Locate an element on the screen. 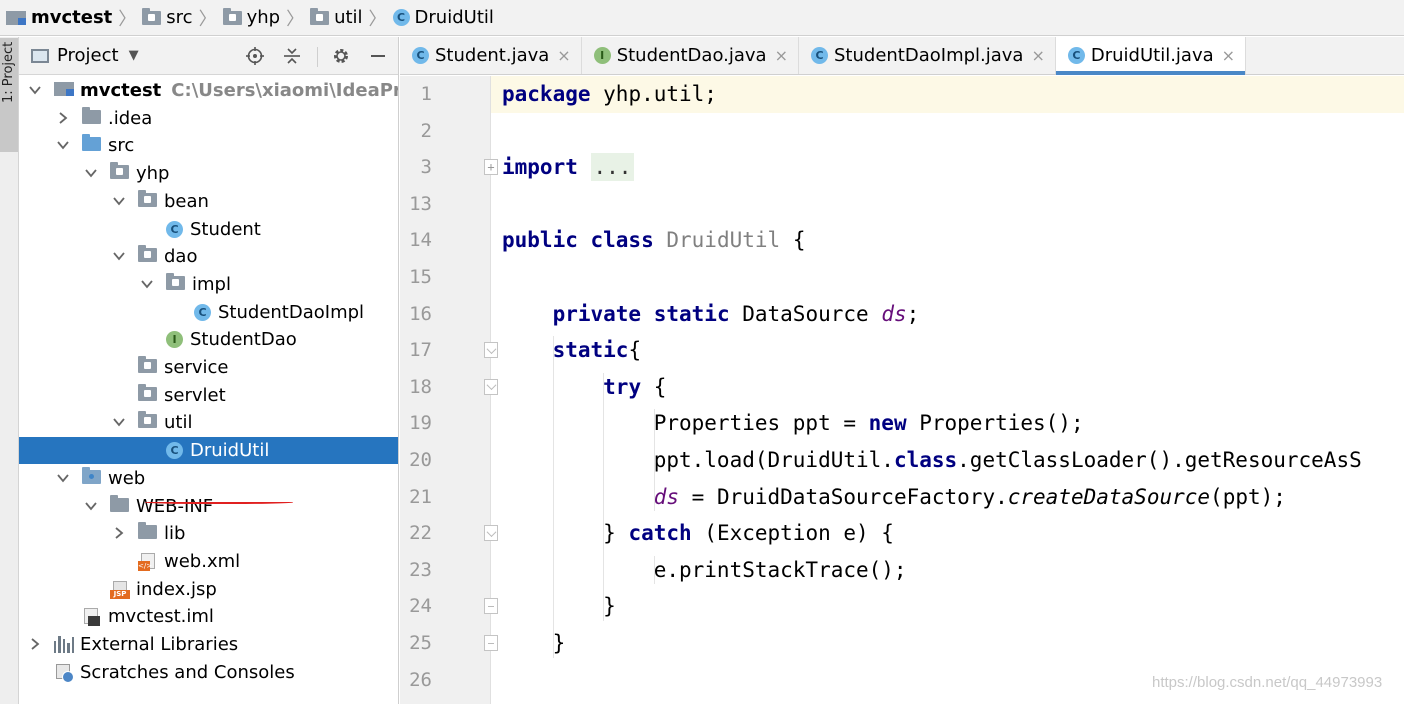 The width and height of the screenshot is (1404, 704). editor-tab: C Student.java × is located at coordinates (491, 55).